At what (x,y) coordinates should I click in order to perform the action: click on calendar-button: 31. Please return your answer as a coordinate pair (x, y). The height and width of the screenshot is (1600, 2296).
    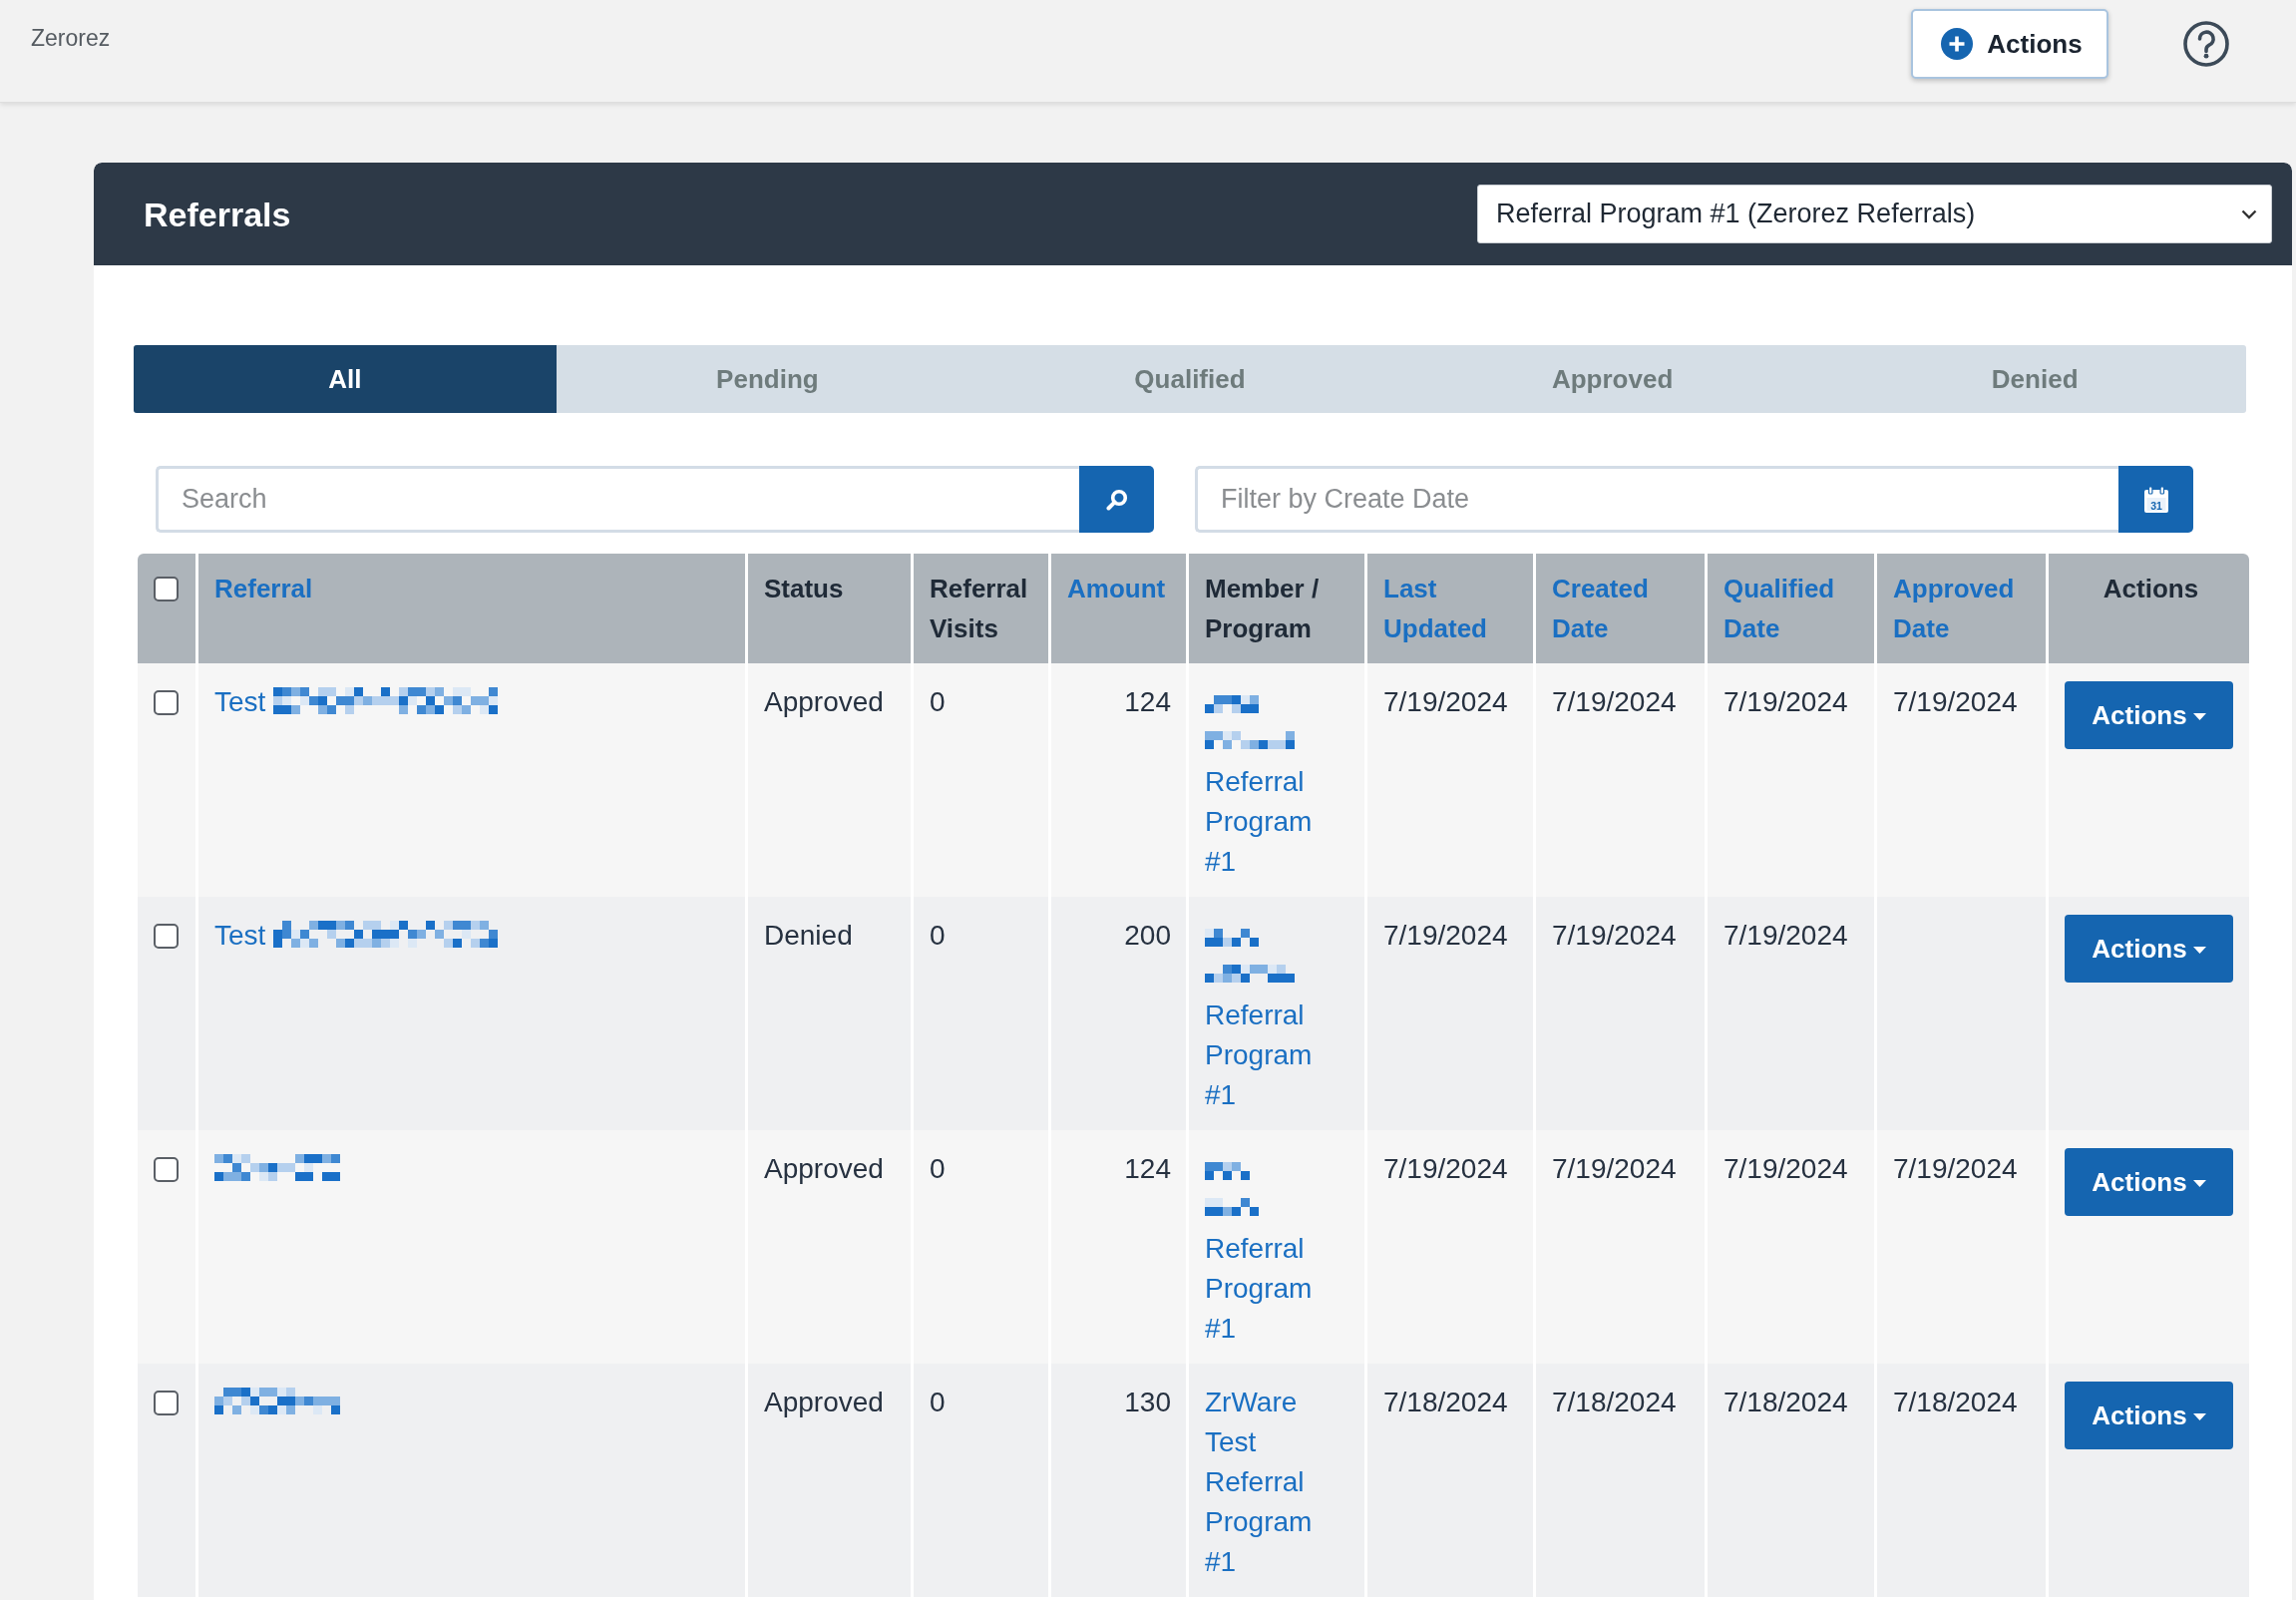
    Looking at the image, I should click on (2156, 499).